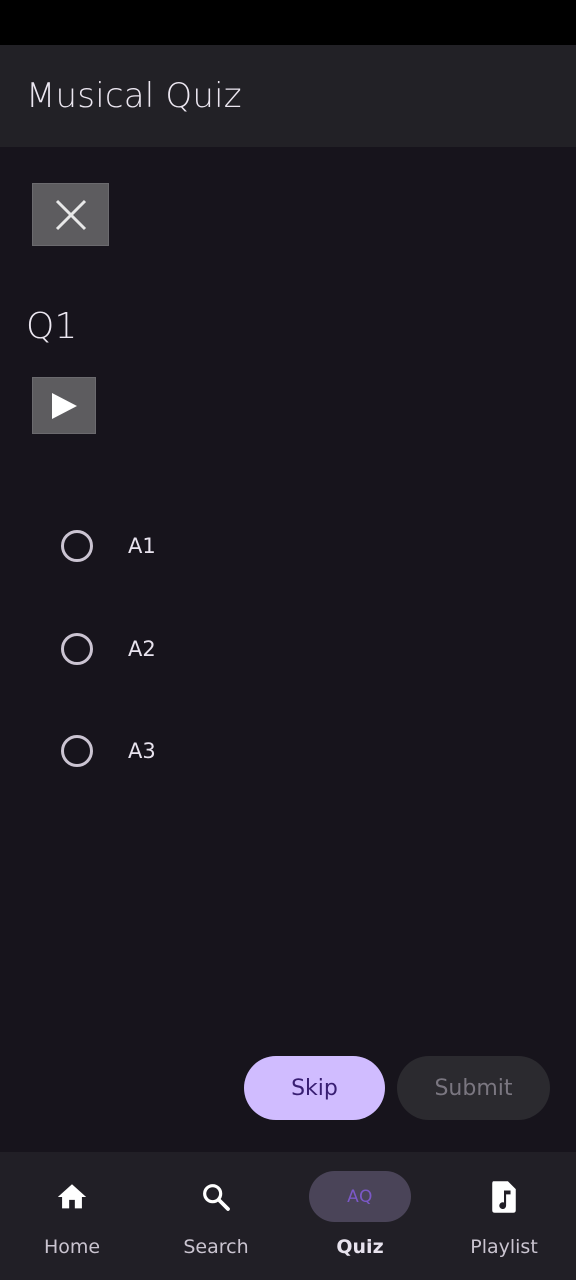 The height and width of the screenshot is (1280, 576). I want to click on status-bar, so click(288, 22).